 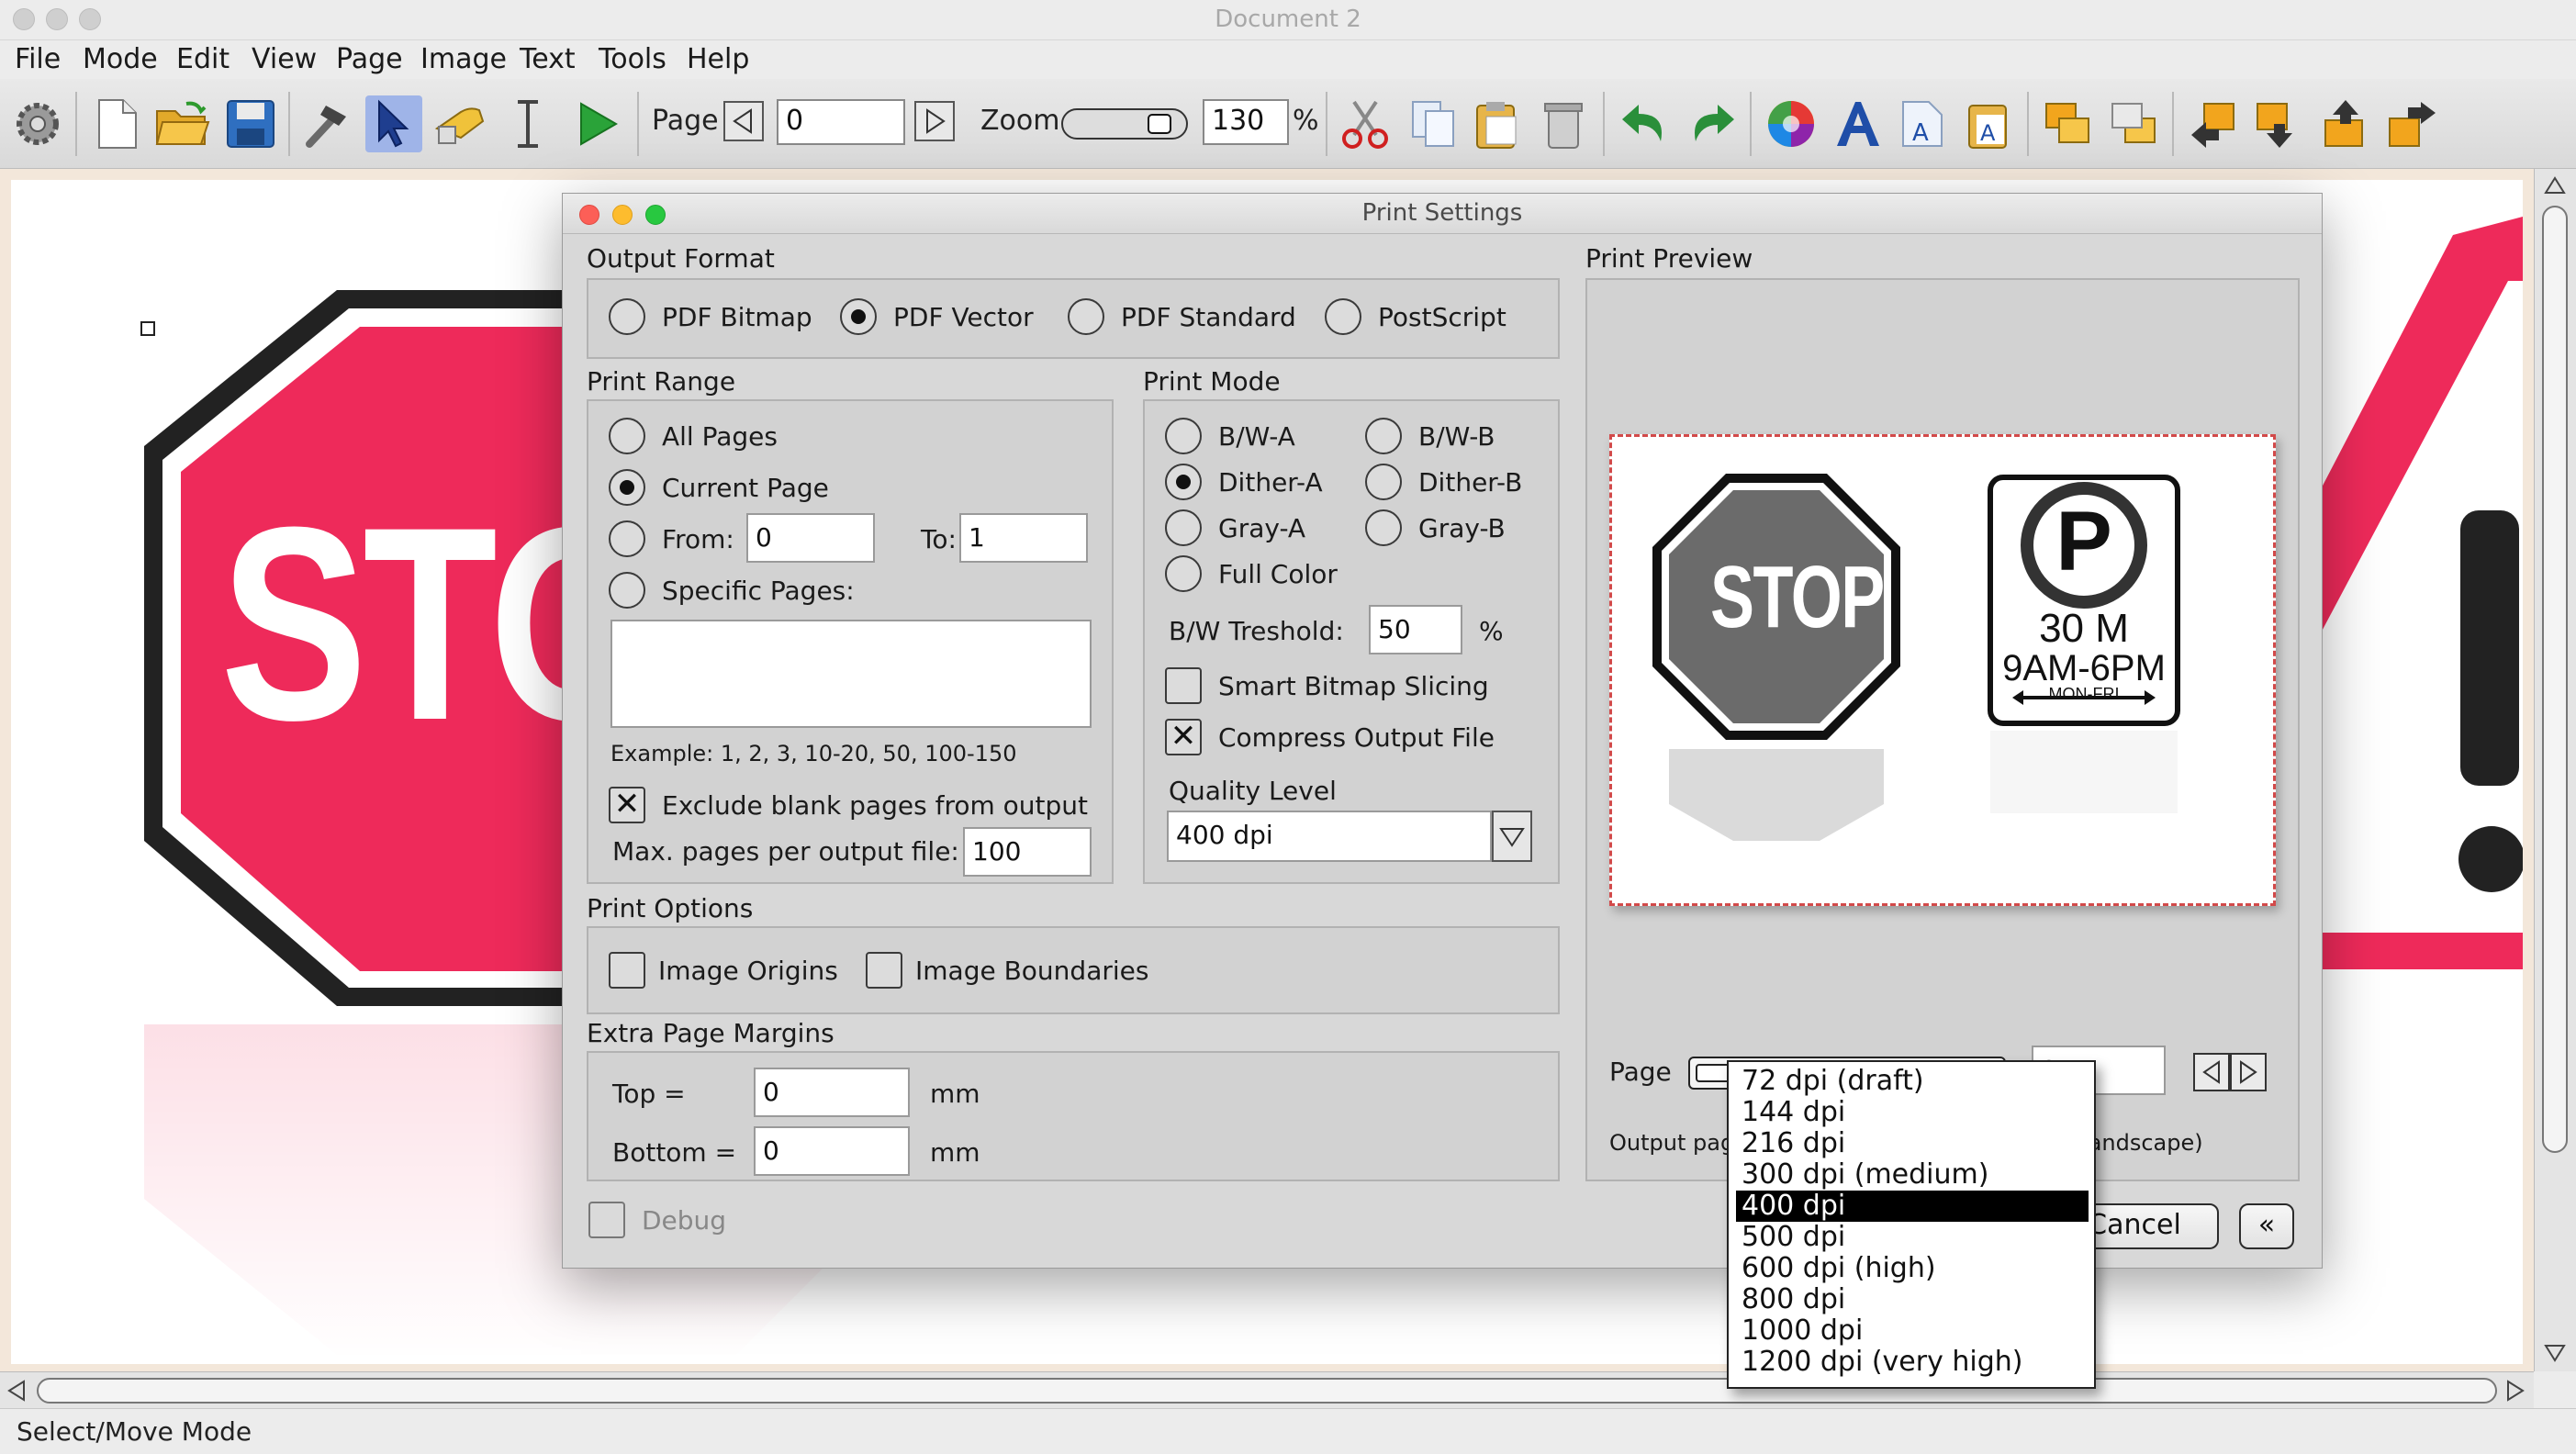 What do you see at coordinates (2555, 185) in the screenshot?
I see `scroll-up-arrow-icon` at bounding box center [2555, 185].